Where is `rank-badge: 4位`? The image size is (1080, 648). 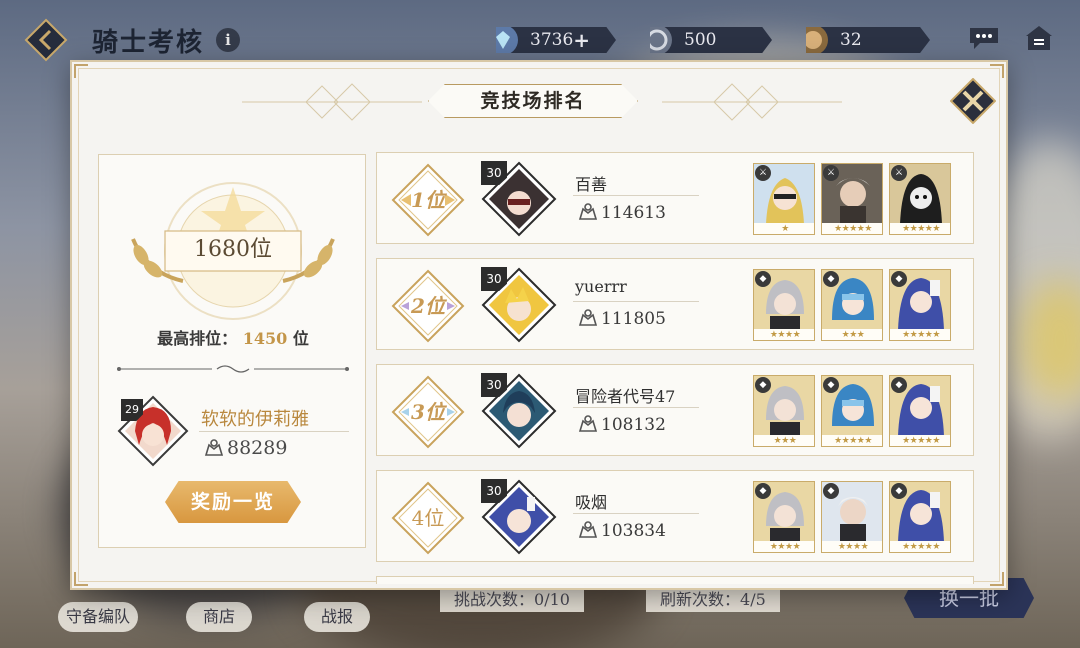 rank-badge: 4位 is located at coordinates (428, 518).